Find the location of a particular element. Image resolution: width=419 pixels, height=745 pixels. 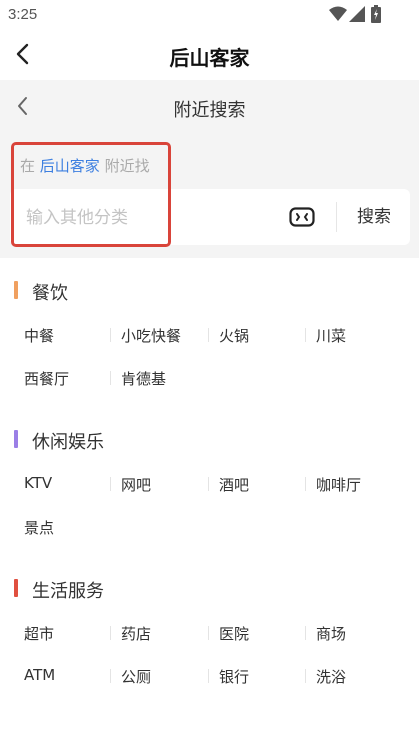

category-item: 药店 is located at coordinates (136, 633).